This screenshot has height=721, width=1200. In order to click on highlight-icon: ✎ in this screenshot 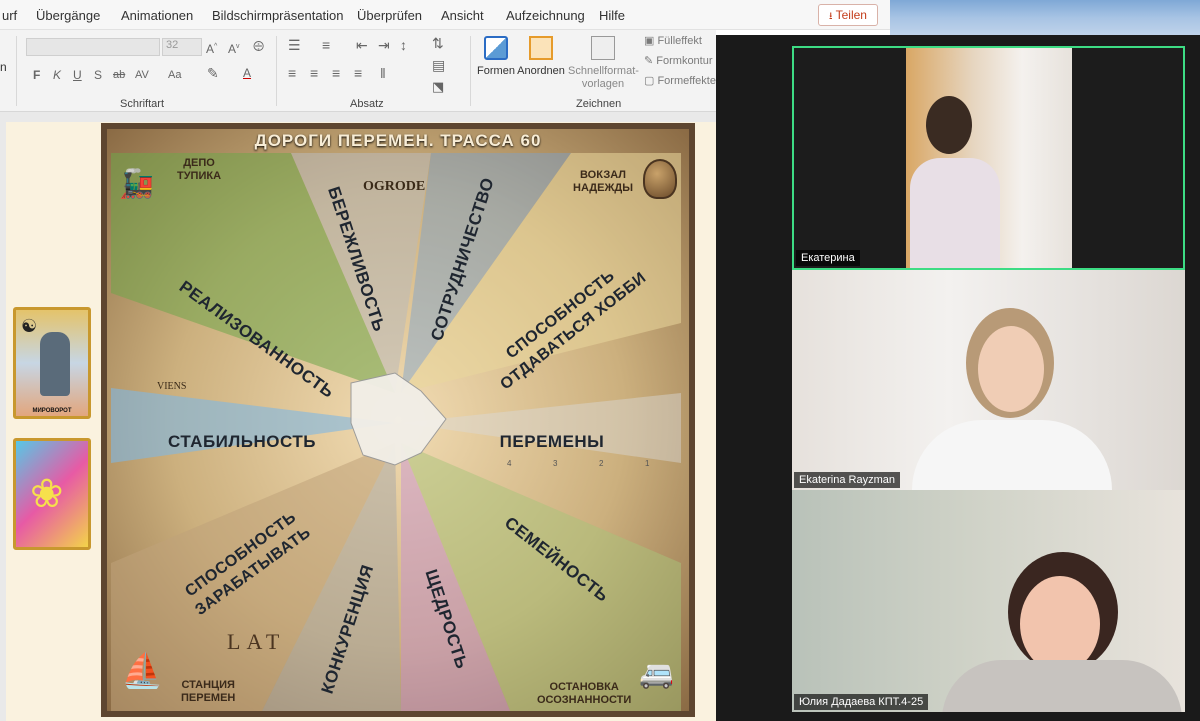, I will do `click(213, 73)`.